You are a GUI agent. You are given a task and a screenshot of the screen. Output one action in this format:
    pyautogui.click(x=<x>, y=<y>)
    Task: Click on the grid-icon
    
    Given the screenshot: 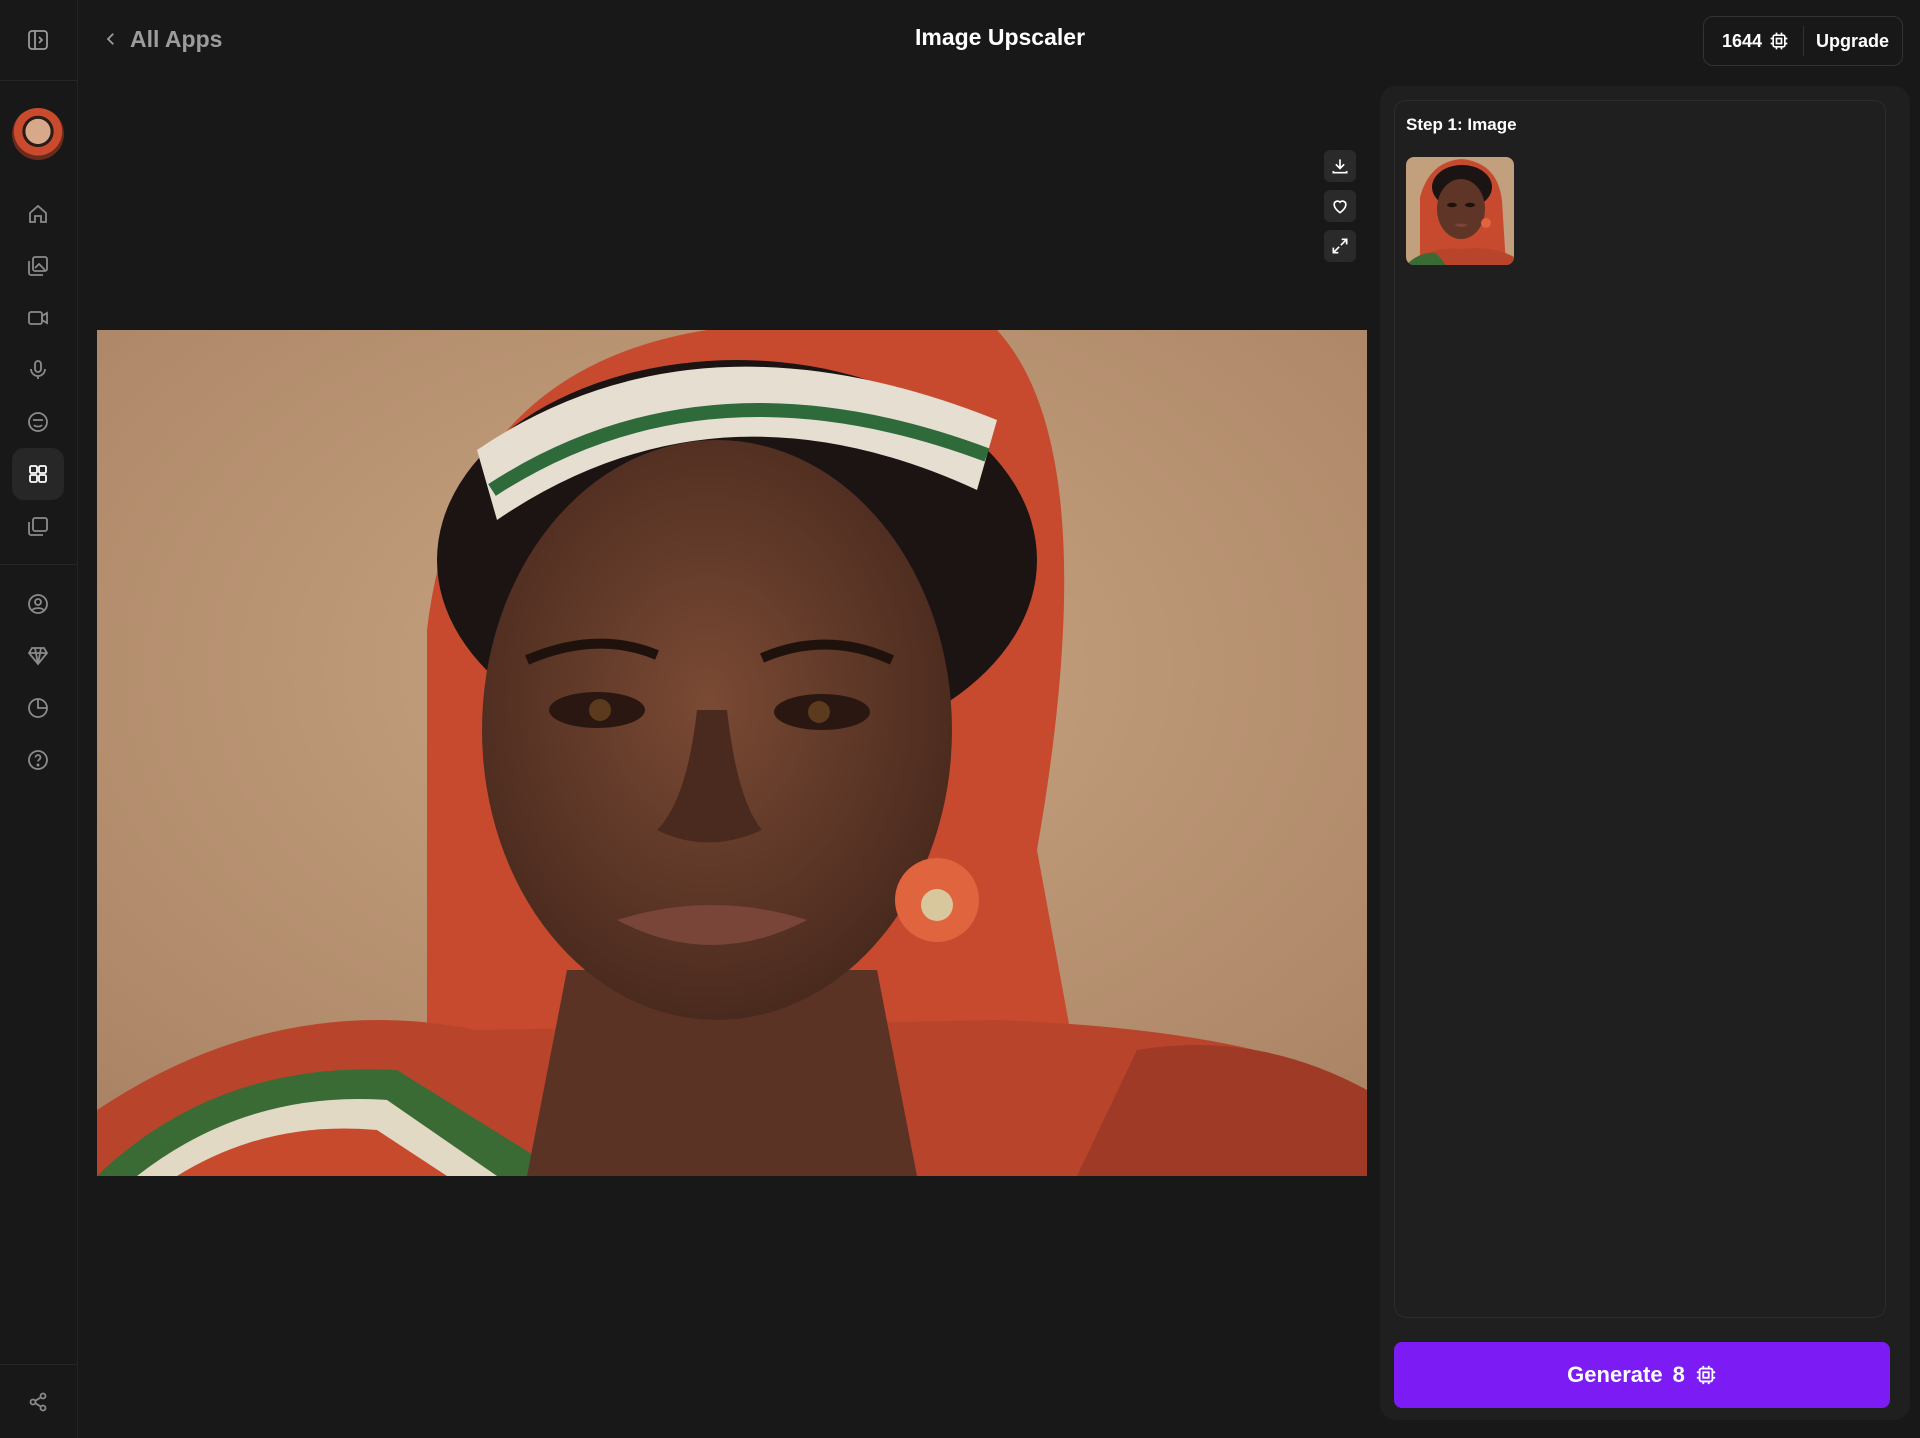 What is the action you would take?
    pyautogui.click(x=38, y=474)
    